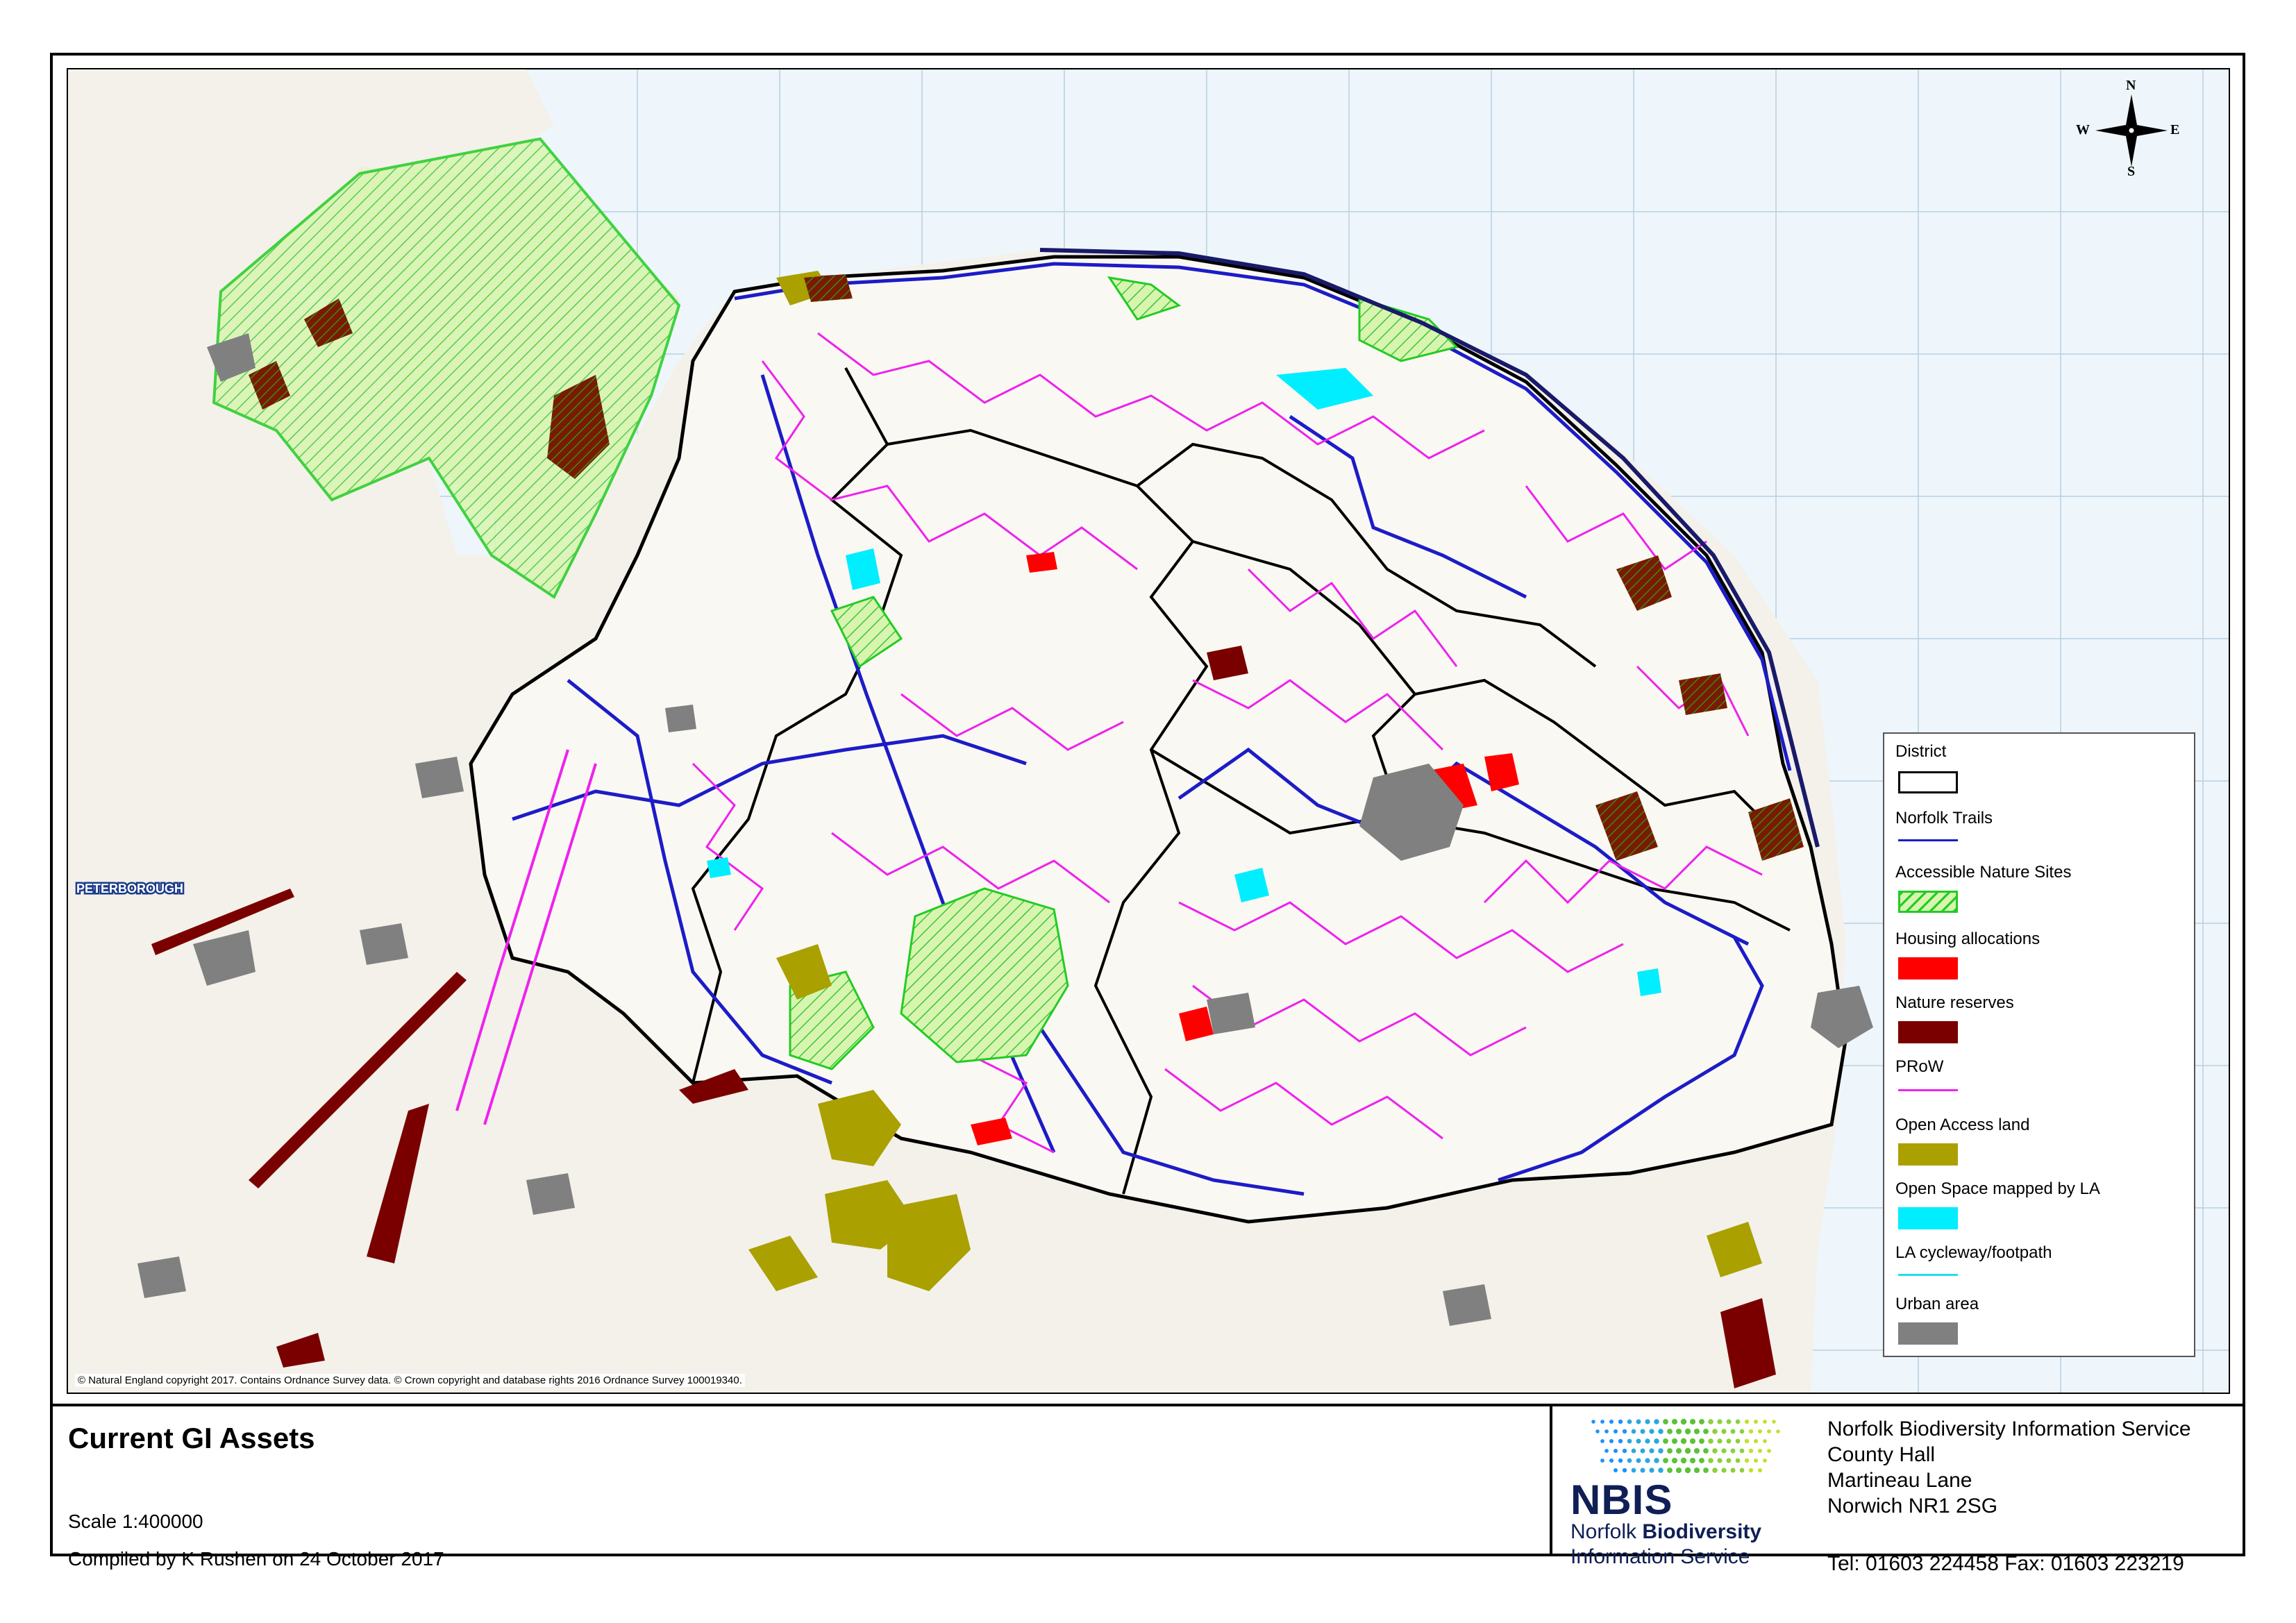 This screenshot has height=1623, width=2296. What do you see at coordinates (1919, 1066) in the screenshot?
I see `legend-label-prow: PRoW` at bounding box center [1919, 1066].